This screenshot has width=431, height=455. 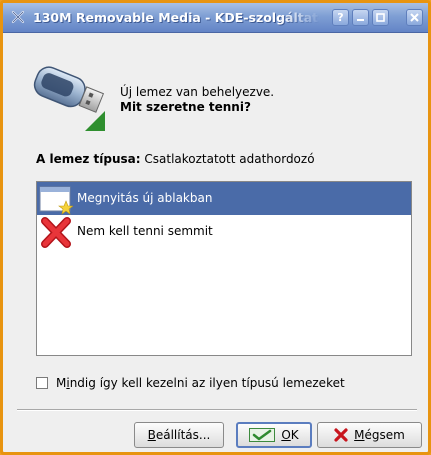 I want to click on disk-type-label: A lemez típusa:, so click(x=88, y=159).